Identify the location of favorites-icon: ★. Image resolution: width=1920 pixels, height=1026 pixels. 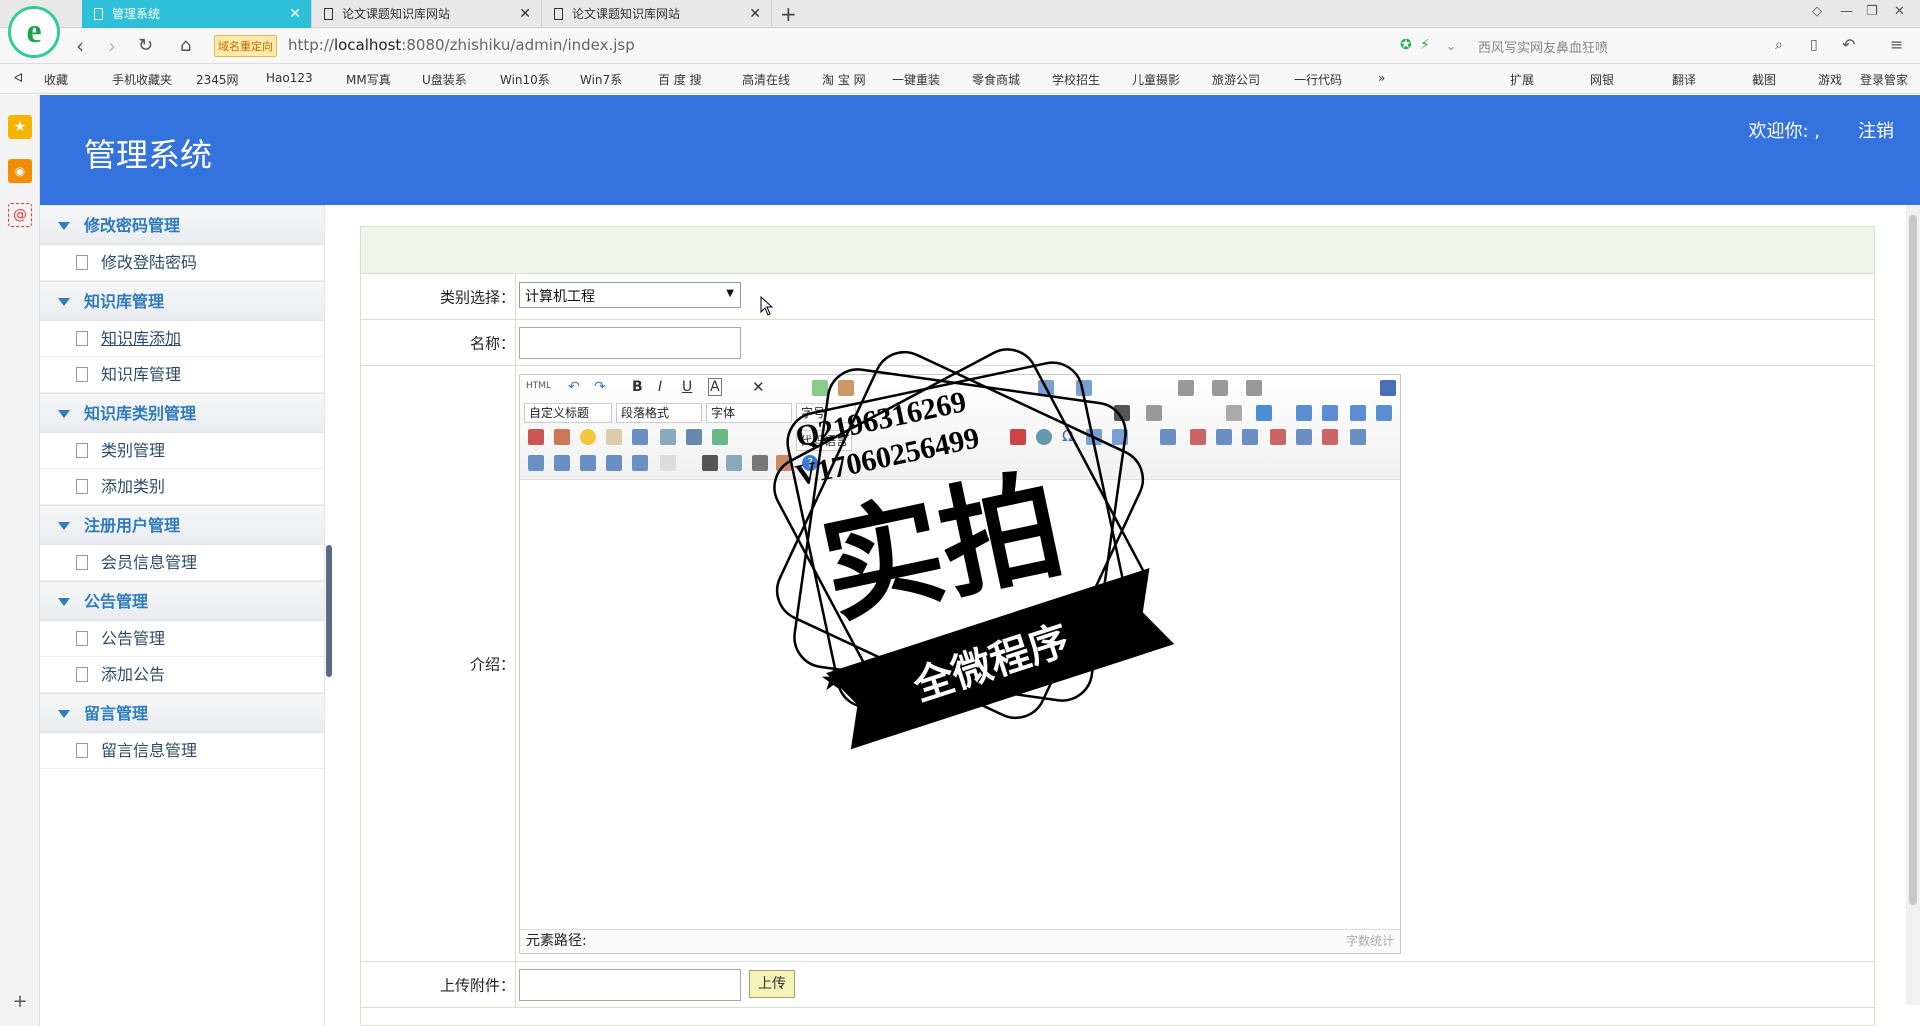
(20, 127).